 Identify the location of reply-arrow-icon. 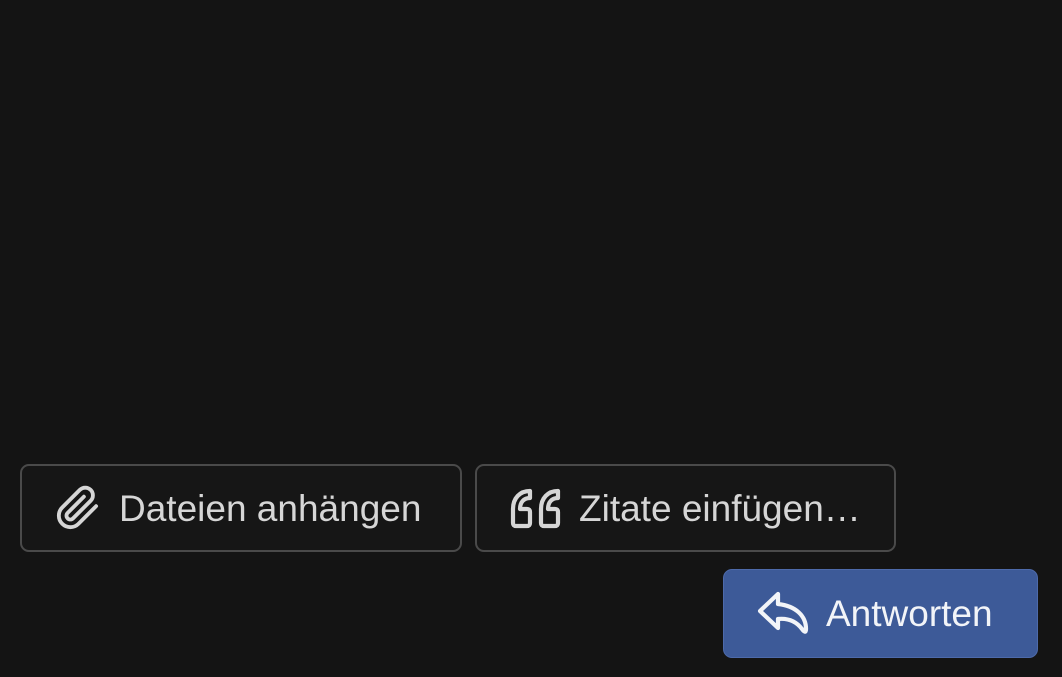
(783, 614).